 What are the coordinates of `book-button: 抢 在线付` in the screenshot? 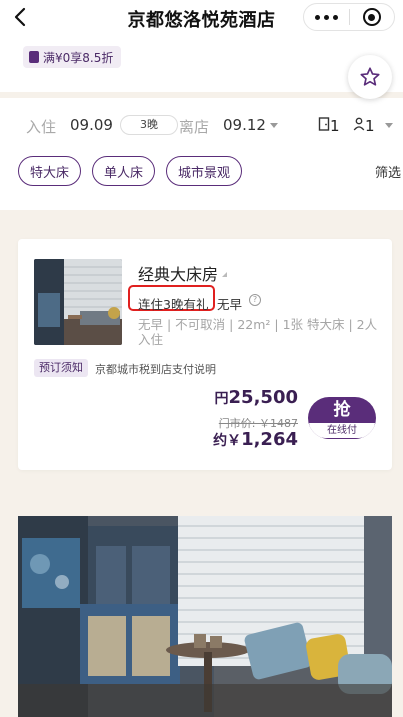 It's located at (342, 418).